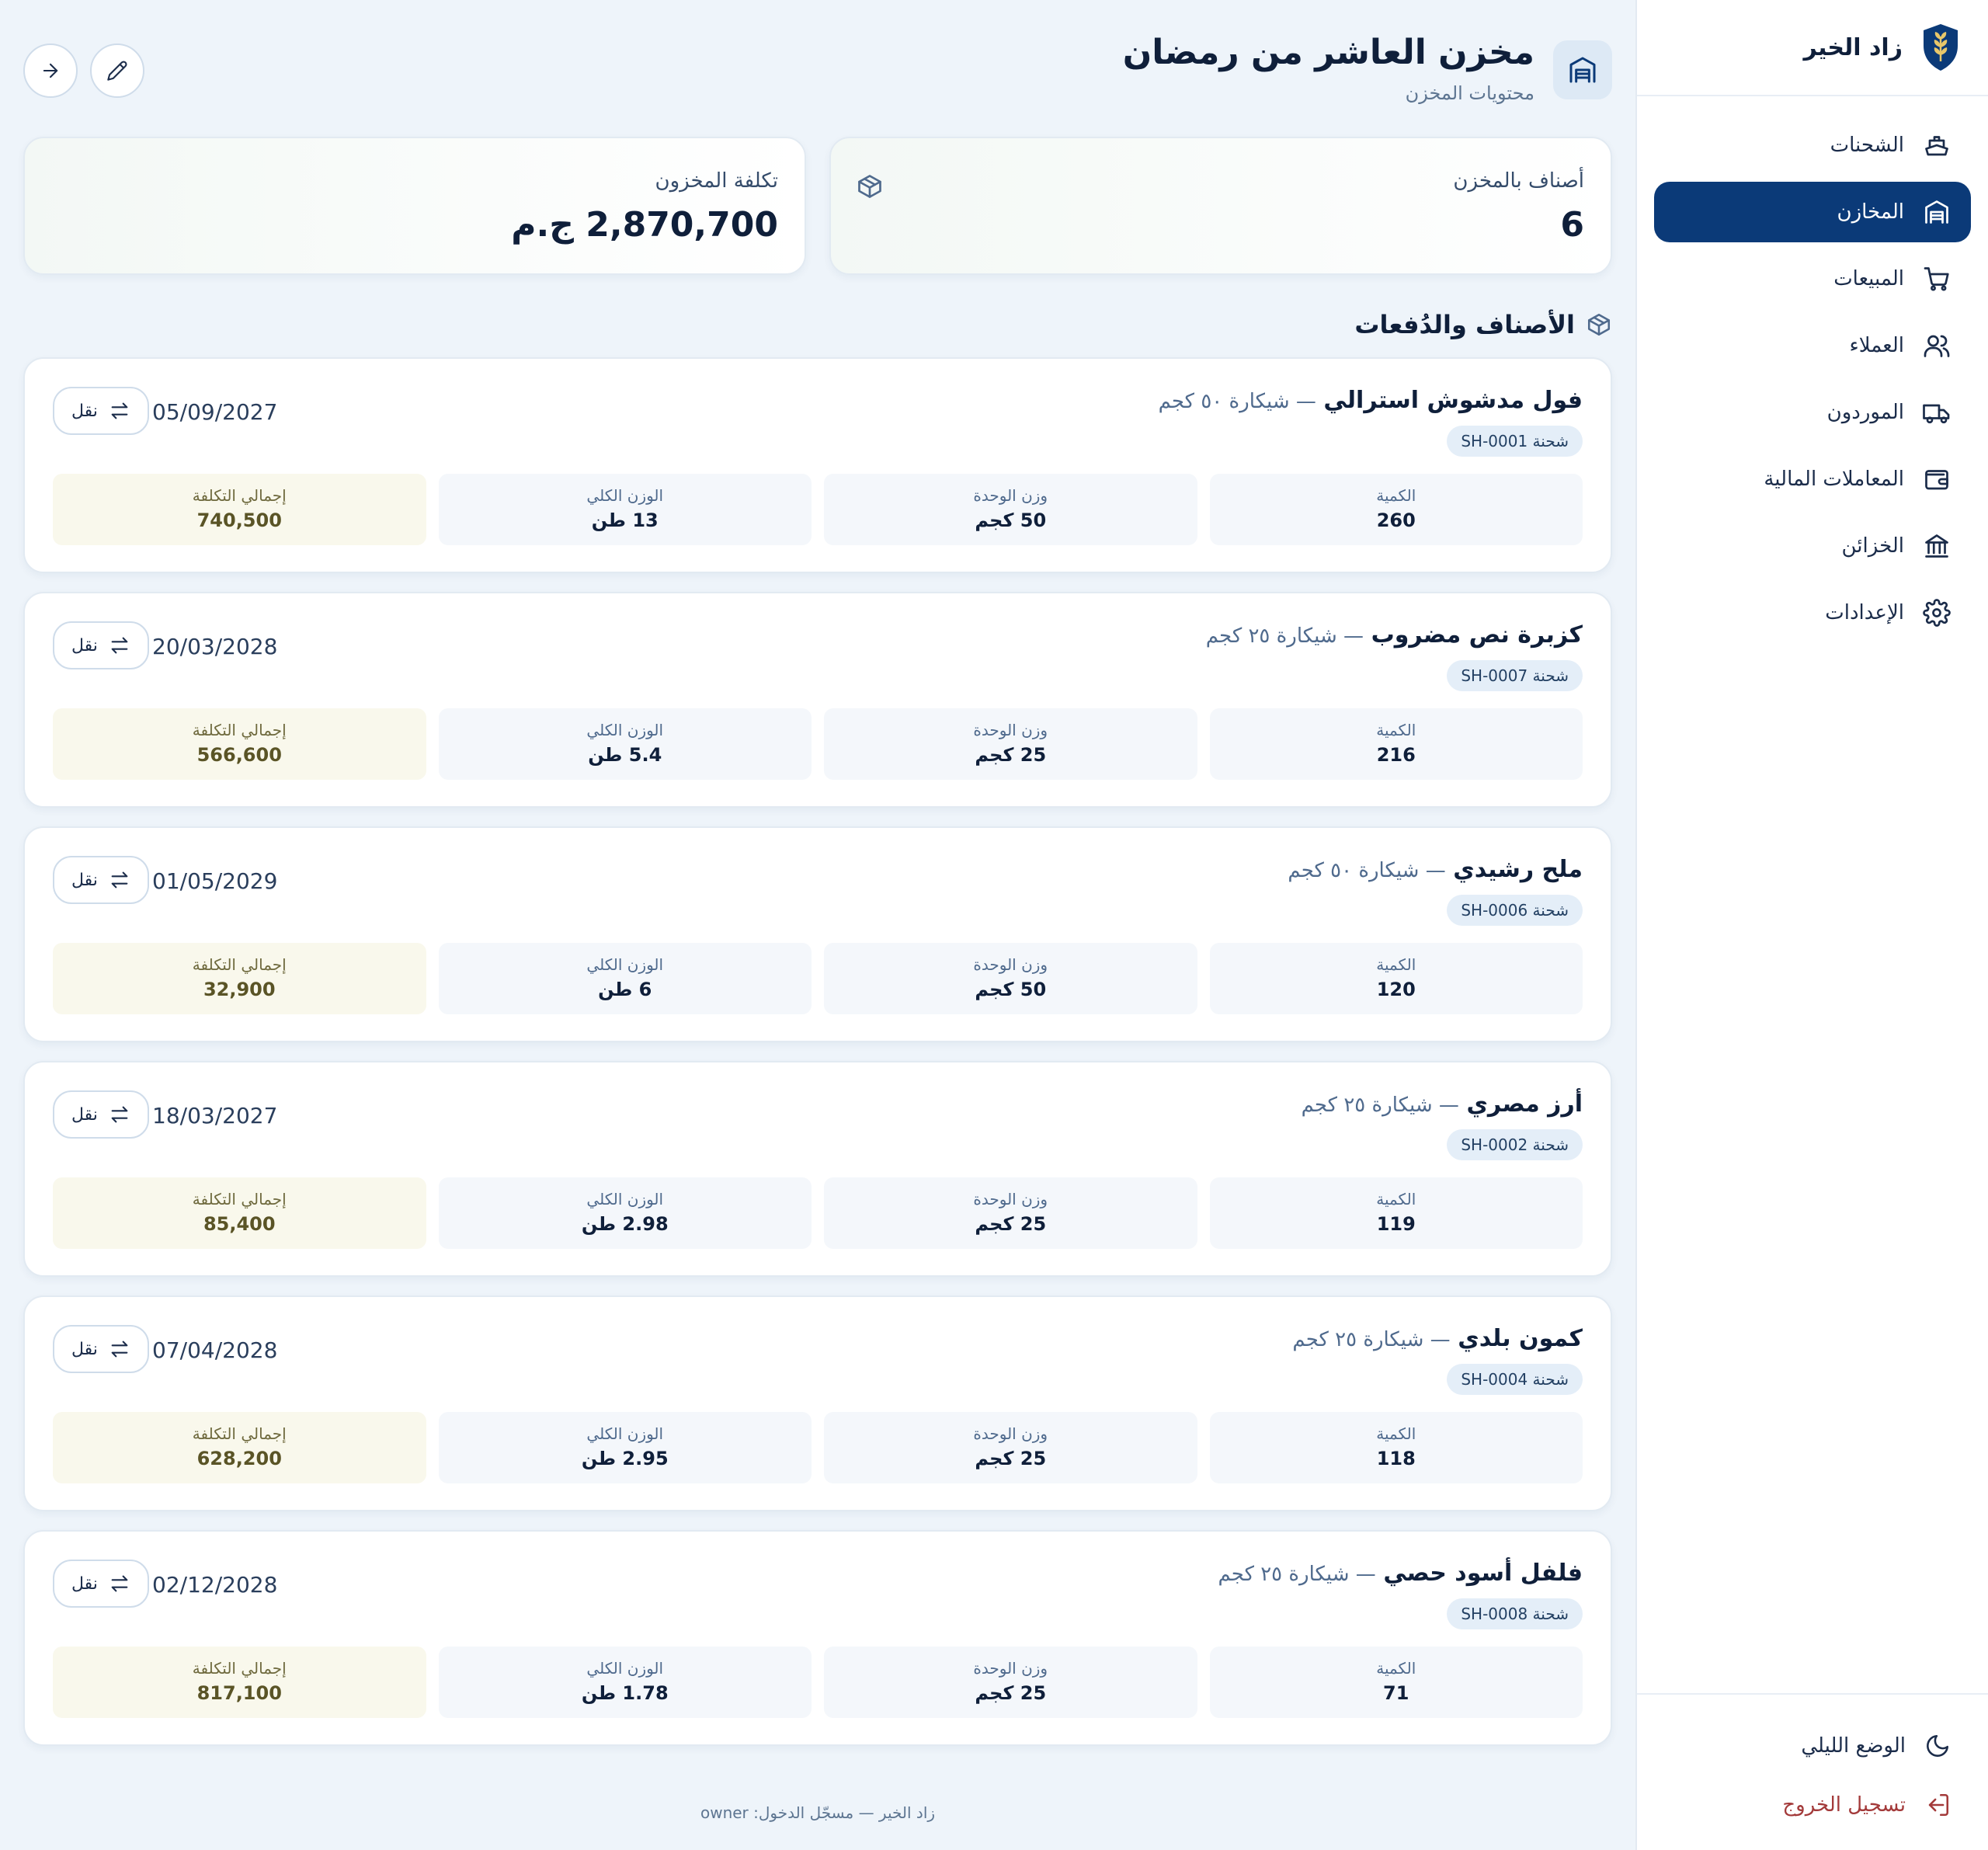  Describe the element at coordinates (625, 1693) in the screenshot. I see `metric-value: 1.78 طن` at that location.